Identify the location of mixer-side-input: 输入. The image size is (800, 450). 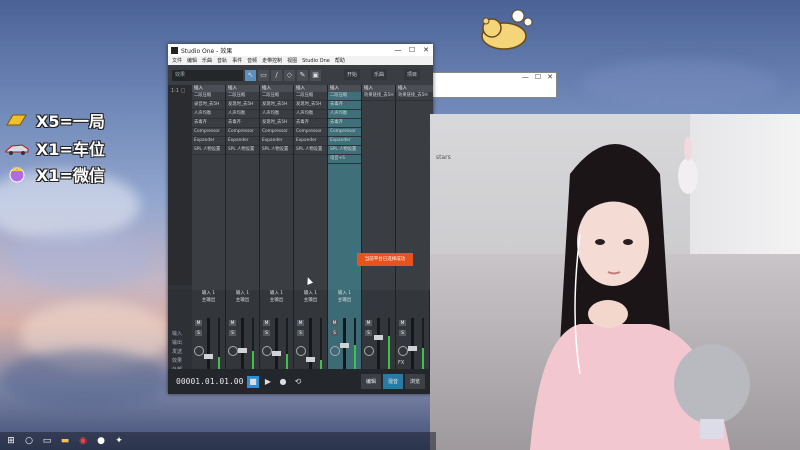
(180, 334).